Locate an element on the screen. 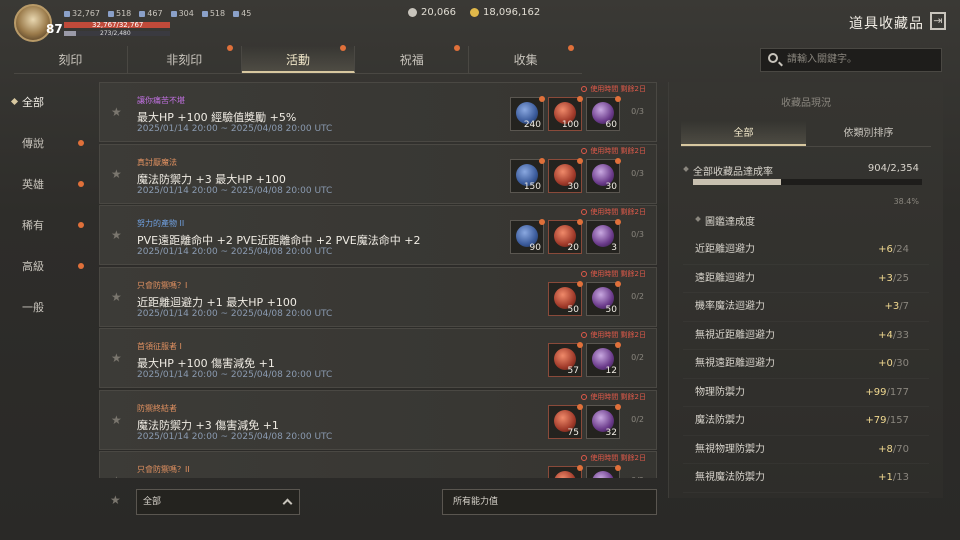 The height and width of the screenshot is (540, 960). panel-tab-sort: 依類別排序 is located at coordinates (868, 133).